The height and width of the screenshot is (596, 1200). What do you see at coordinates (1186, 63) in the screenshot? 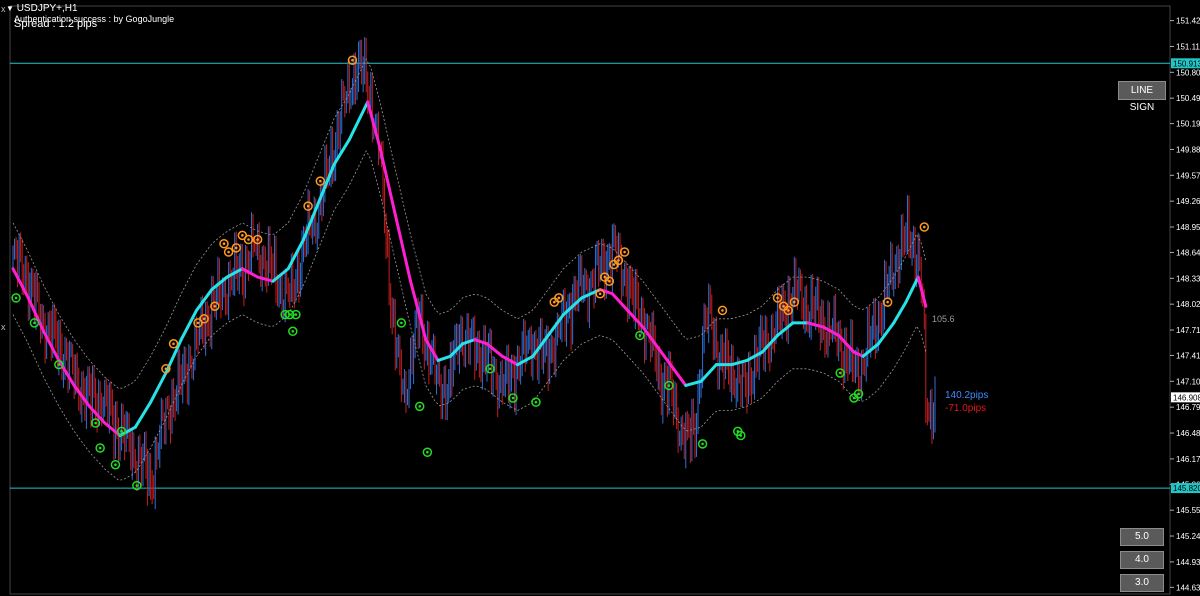
I see `horizontal-line-label: 150.913` at bounding box center [1186, 63].